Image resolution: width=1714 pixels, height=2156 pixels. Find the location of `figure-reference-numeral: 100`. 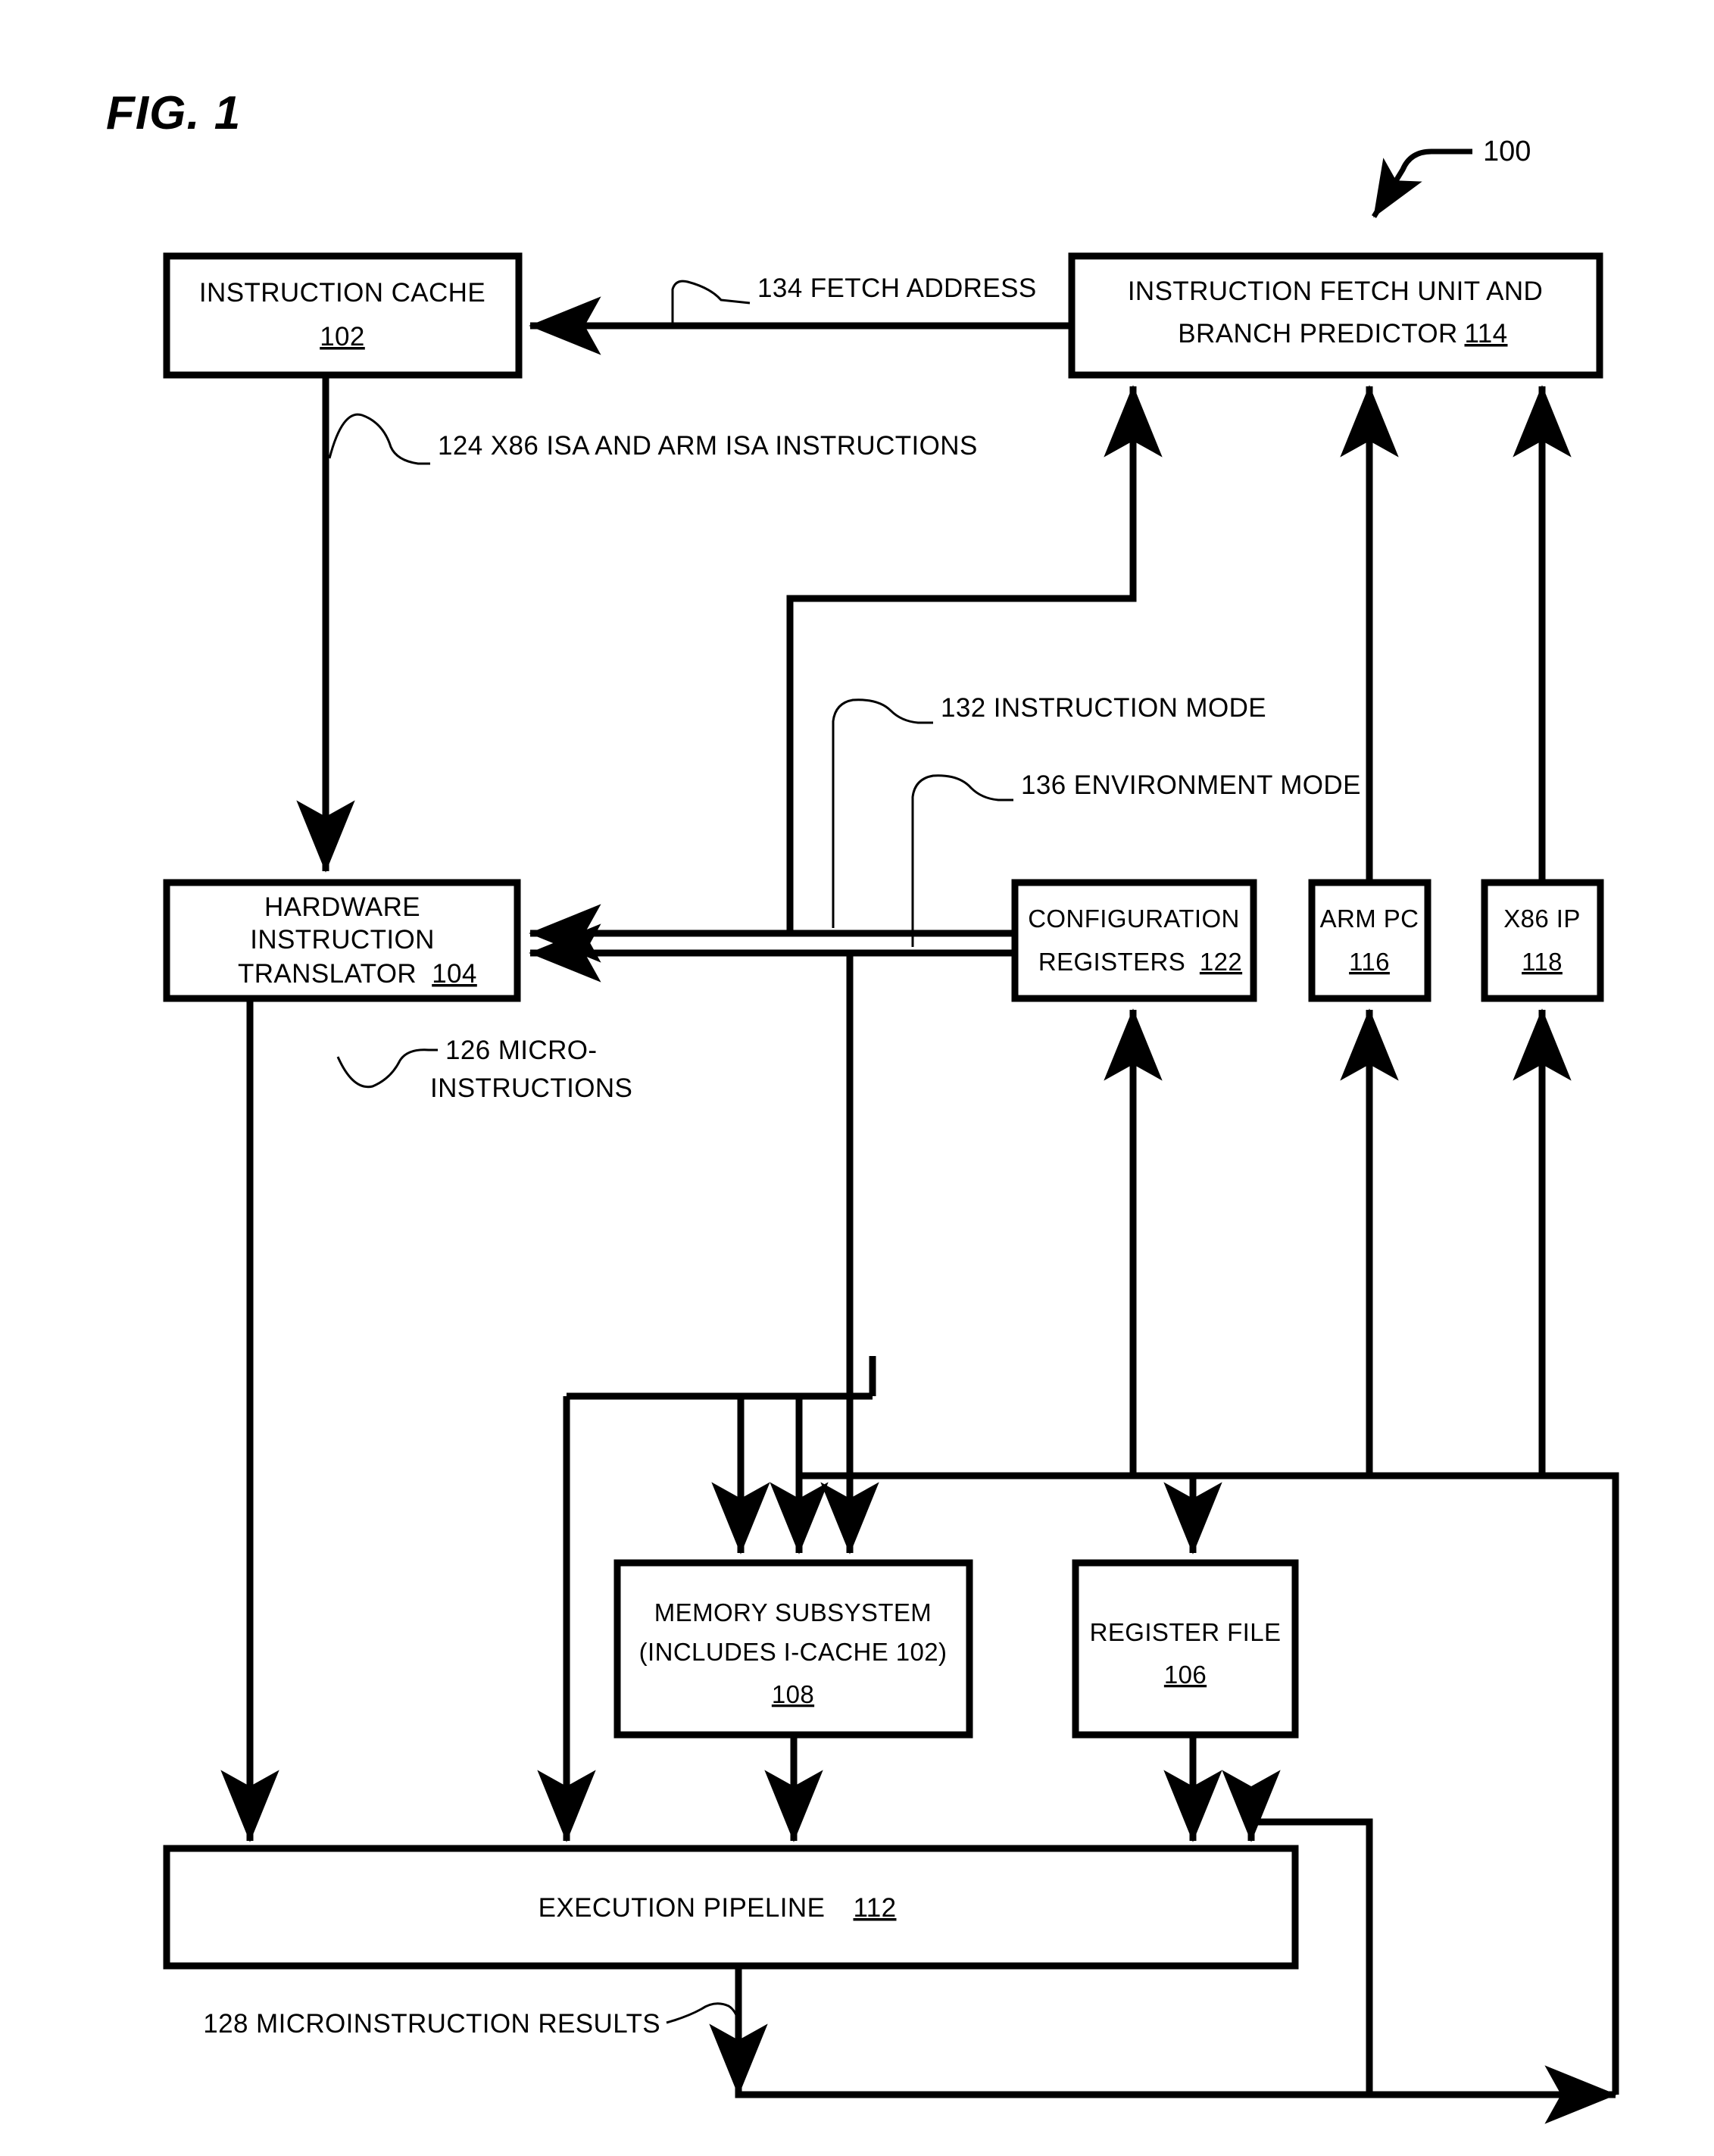

figure-reference-numeral: 100 is located at coordinates (1451, 177).